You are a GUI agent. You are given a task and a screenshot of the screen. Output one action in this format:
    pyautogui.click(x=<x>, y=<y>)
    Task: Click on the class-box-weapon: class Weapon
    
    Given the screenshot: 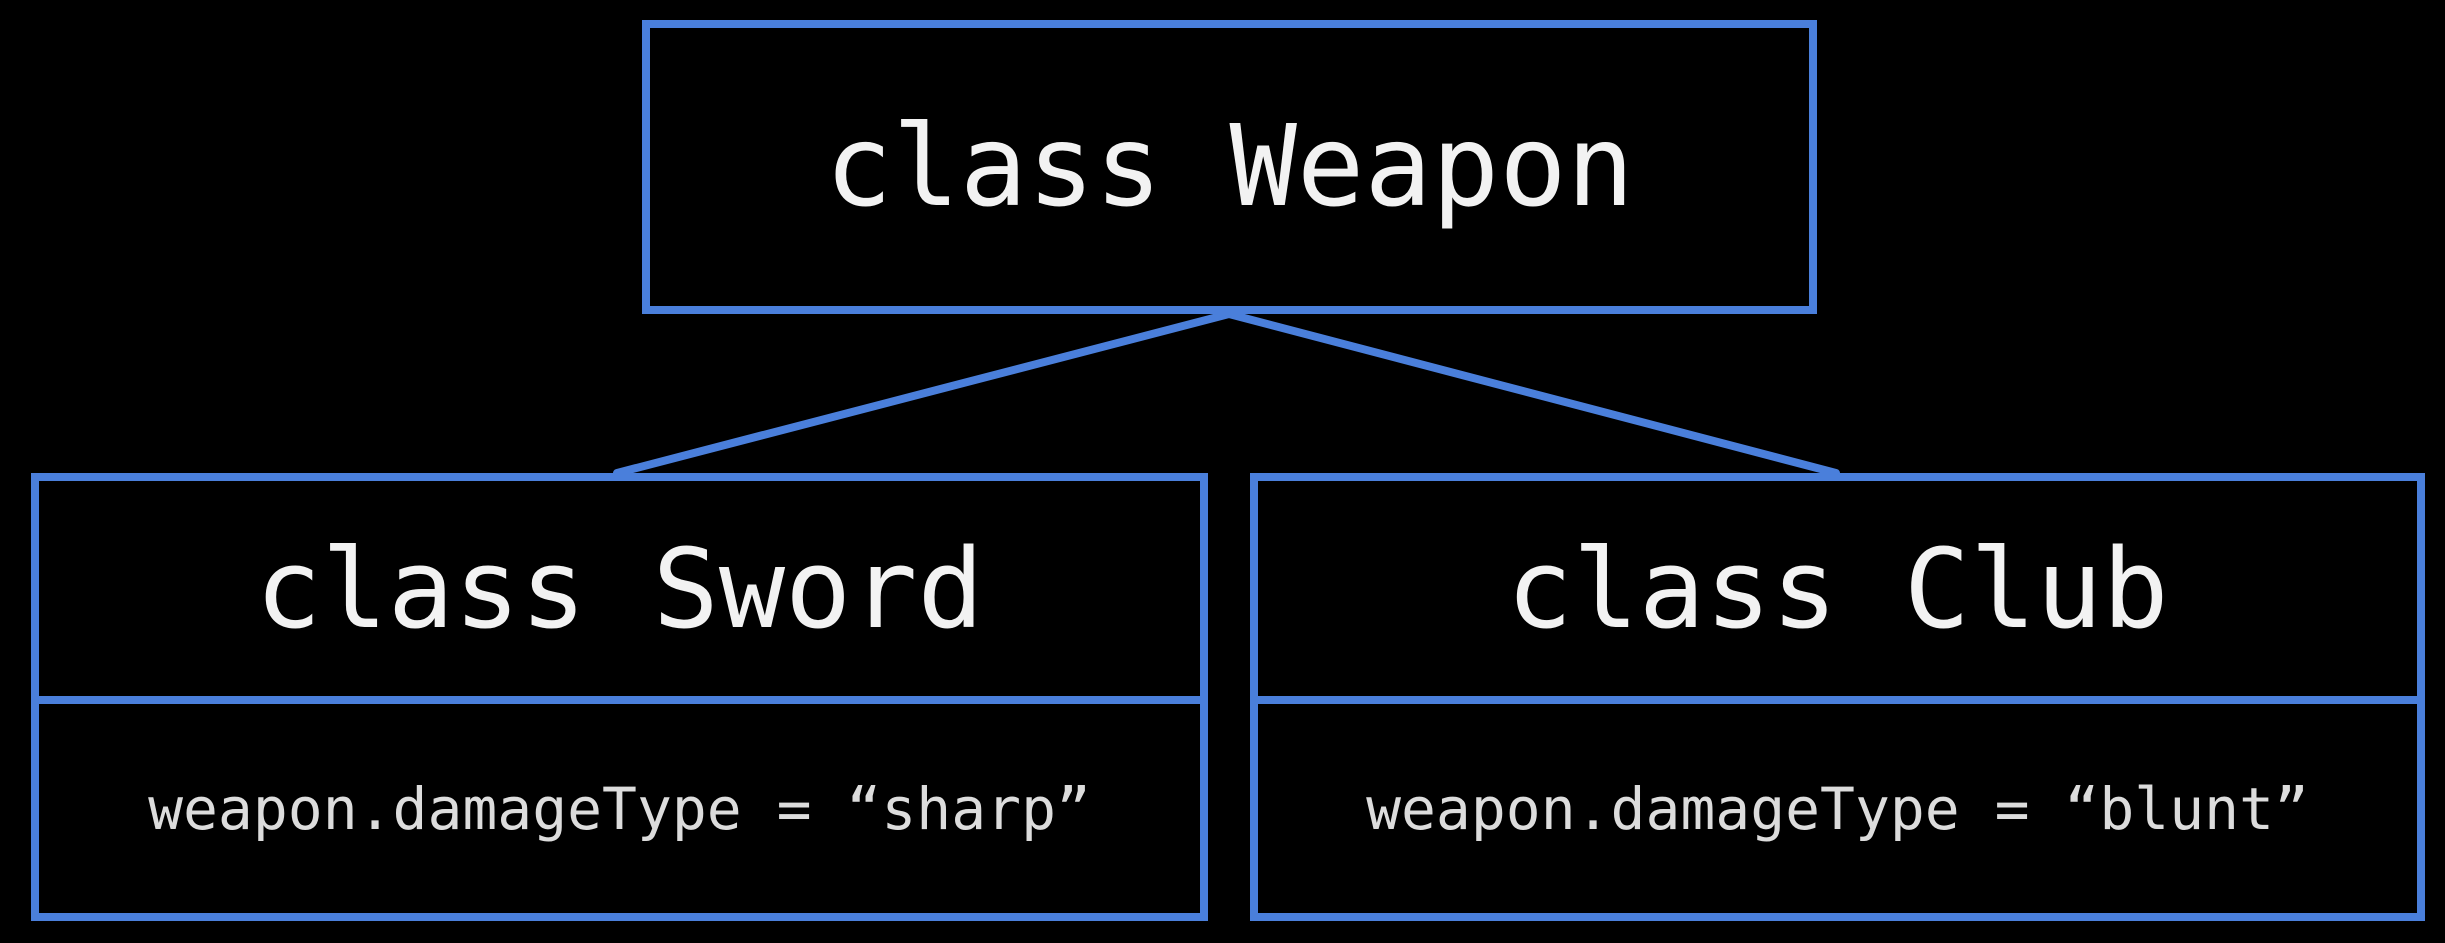 What is the action you would take?
    pyautogui.click(x=1229, y=167)
    